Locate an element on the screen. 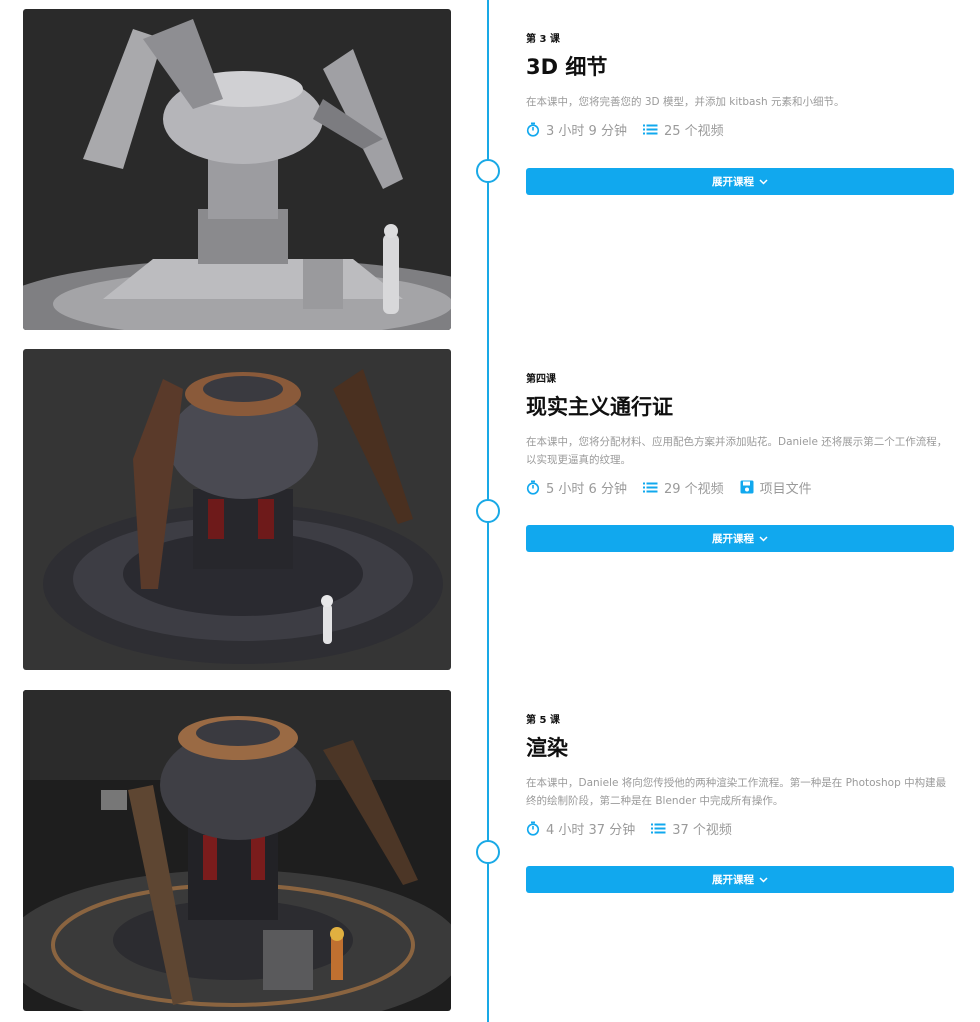 Image resolution: width=980 pixels, height=1022 pixels. duration-text: 4 小时 37 分钟 is located at coordinates (591, 830).